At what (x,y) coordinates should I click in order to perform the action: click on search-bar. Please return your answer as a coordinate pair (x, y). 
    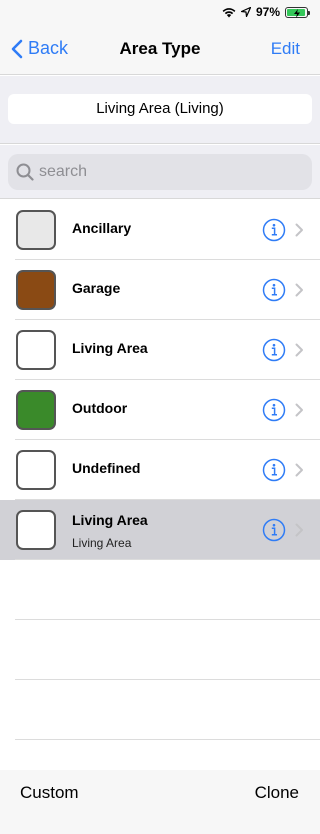
    Looking at the image, I should click on (160, 172).